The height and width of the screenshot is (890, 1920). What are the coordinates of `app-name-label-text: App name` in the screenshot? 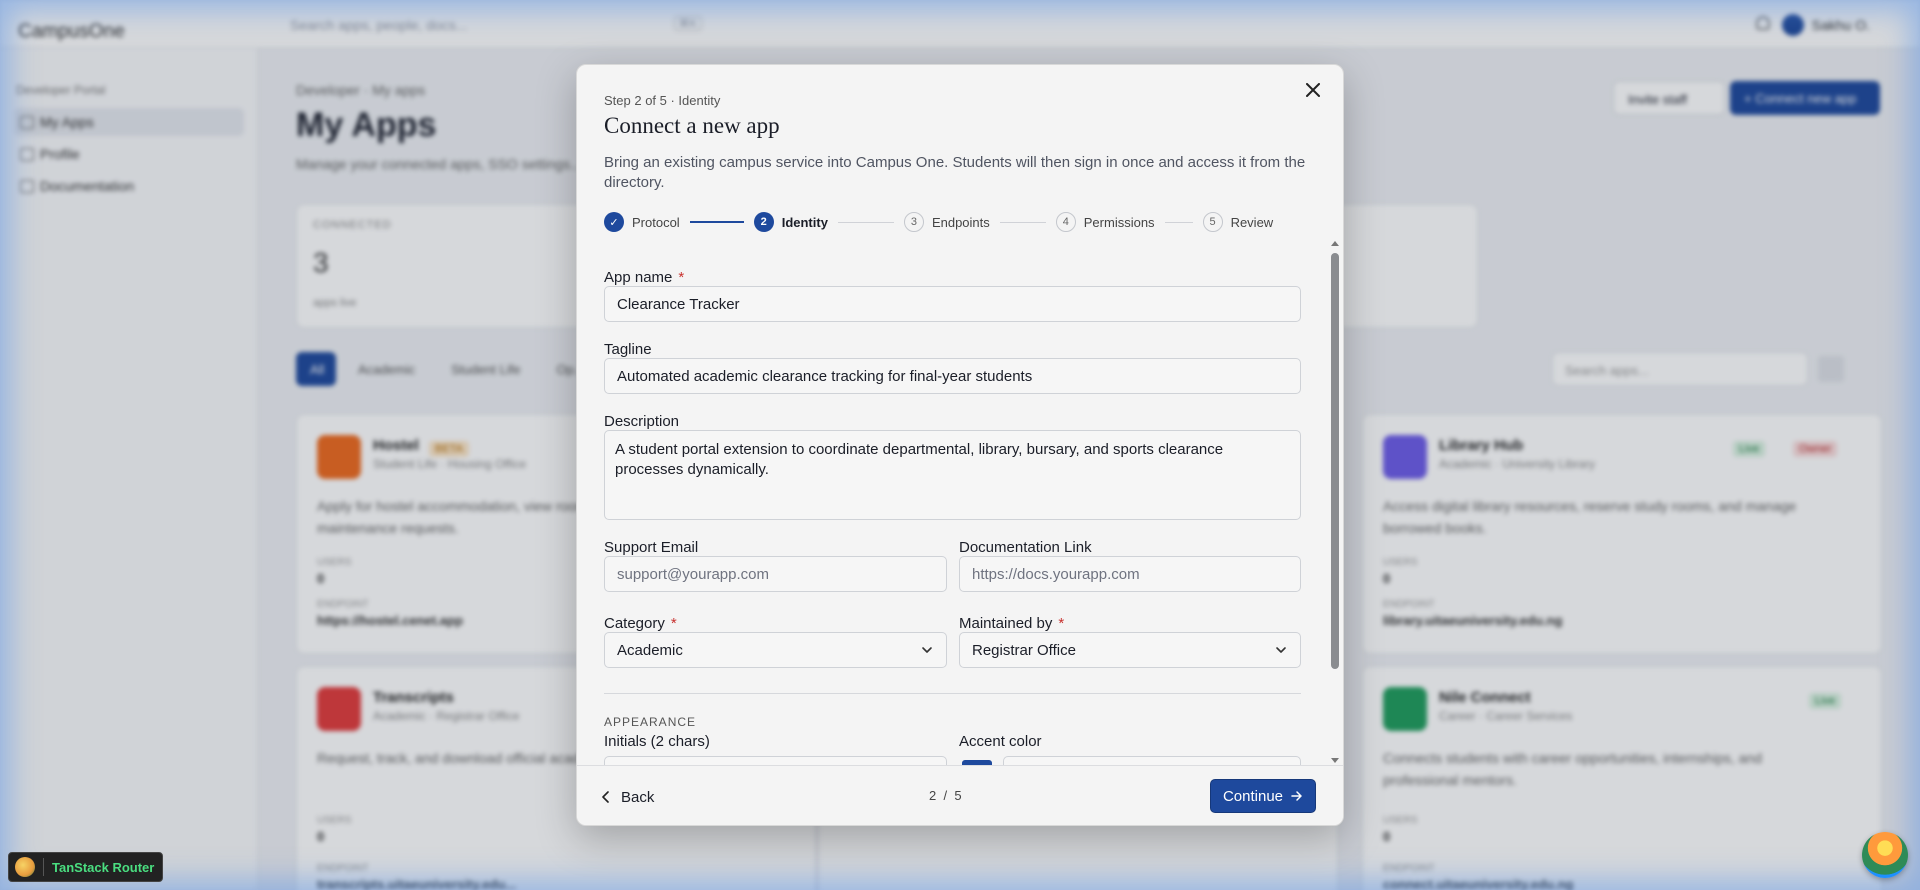 It's located at (638, 277).